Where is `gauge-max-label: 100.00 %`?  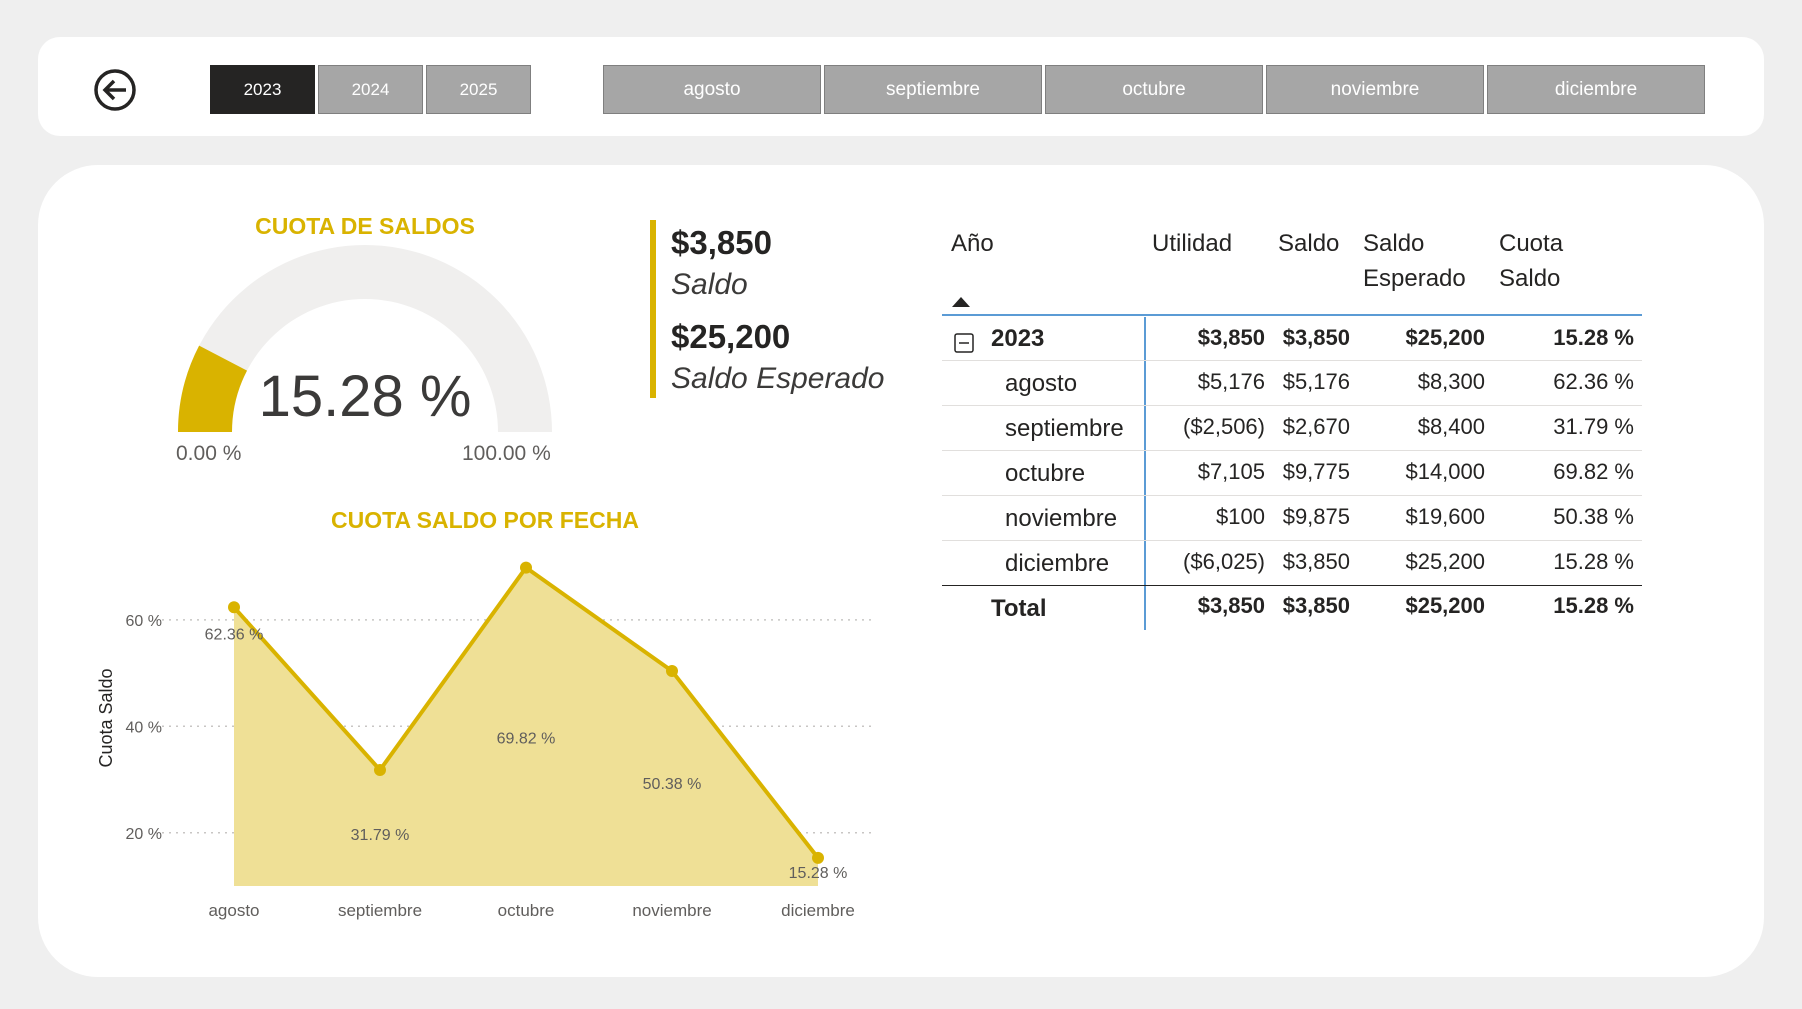
gauge-max-label: 100.00 % is located at coordinates (506, 453).